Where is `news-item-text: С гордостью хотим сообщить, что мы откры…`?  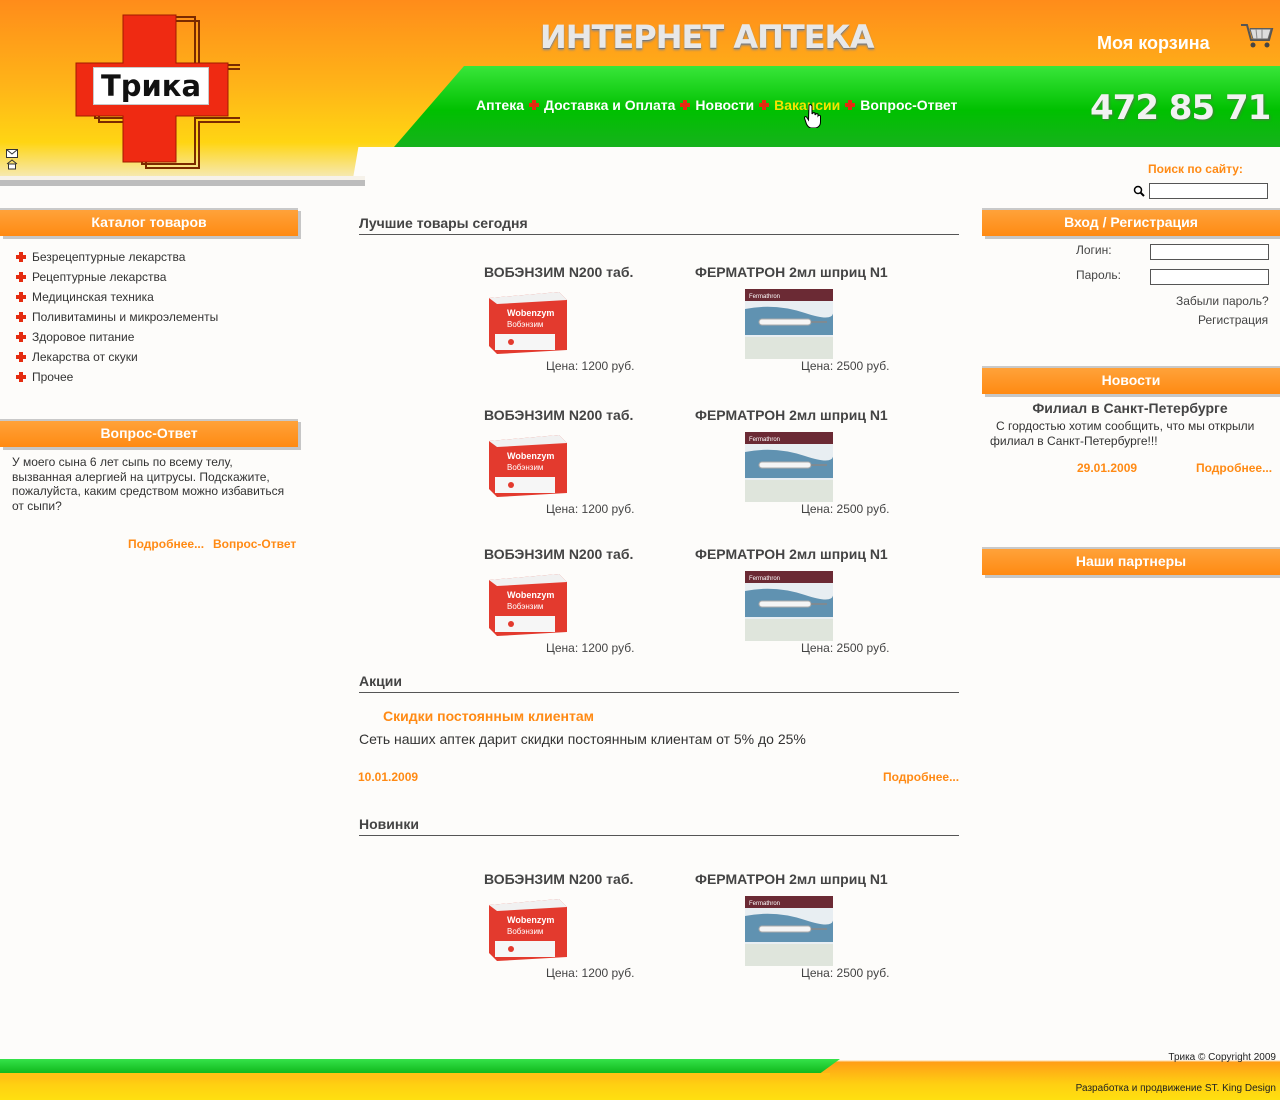 news-item-text: С гордостью хотим сообщить, что мы откры… is located at coordinates (1122, 433).